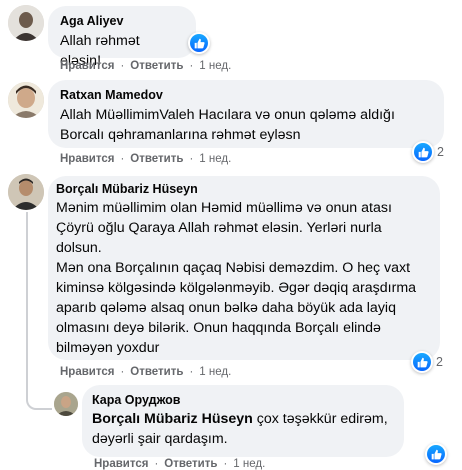 This screenshot has height=470, width=462. Describe the element at coordinates (122, 21) in the screenshot. I see `comment-author: Aga Aliyev` at that location.